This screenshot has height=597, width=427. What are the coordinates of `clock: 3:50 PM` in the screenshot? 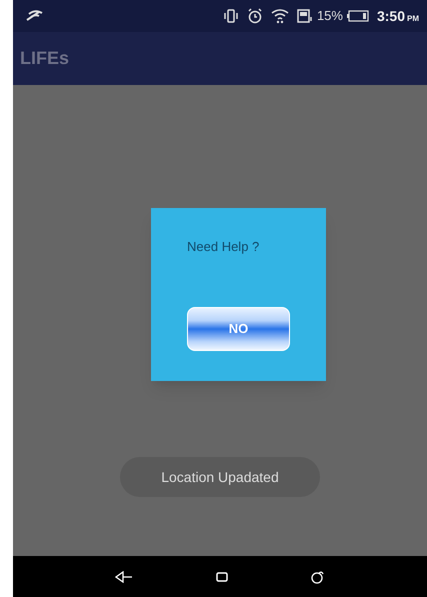 It's located at (397, 16).